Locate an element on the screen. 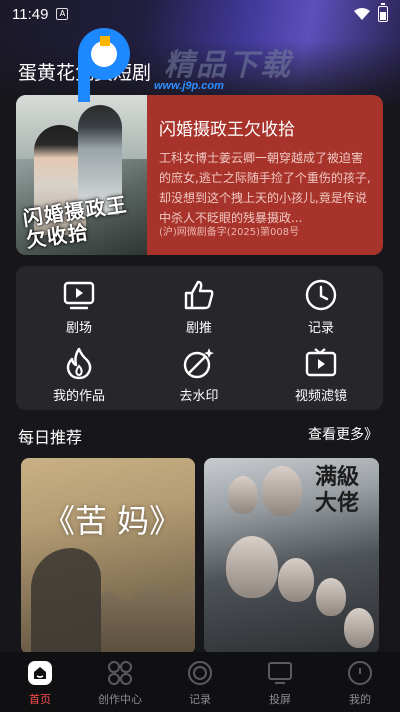 This screenshot has height=712, width=400. tool-remove-watermark: 去水印 is located at coordinates (199, 377).